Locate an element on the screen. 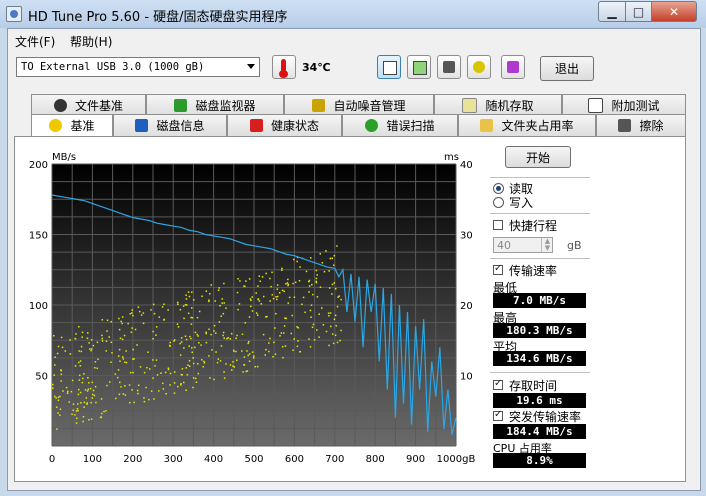  short-stroke-checkbox is located at coordinates (498, 225).